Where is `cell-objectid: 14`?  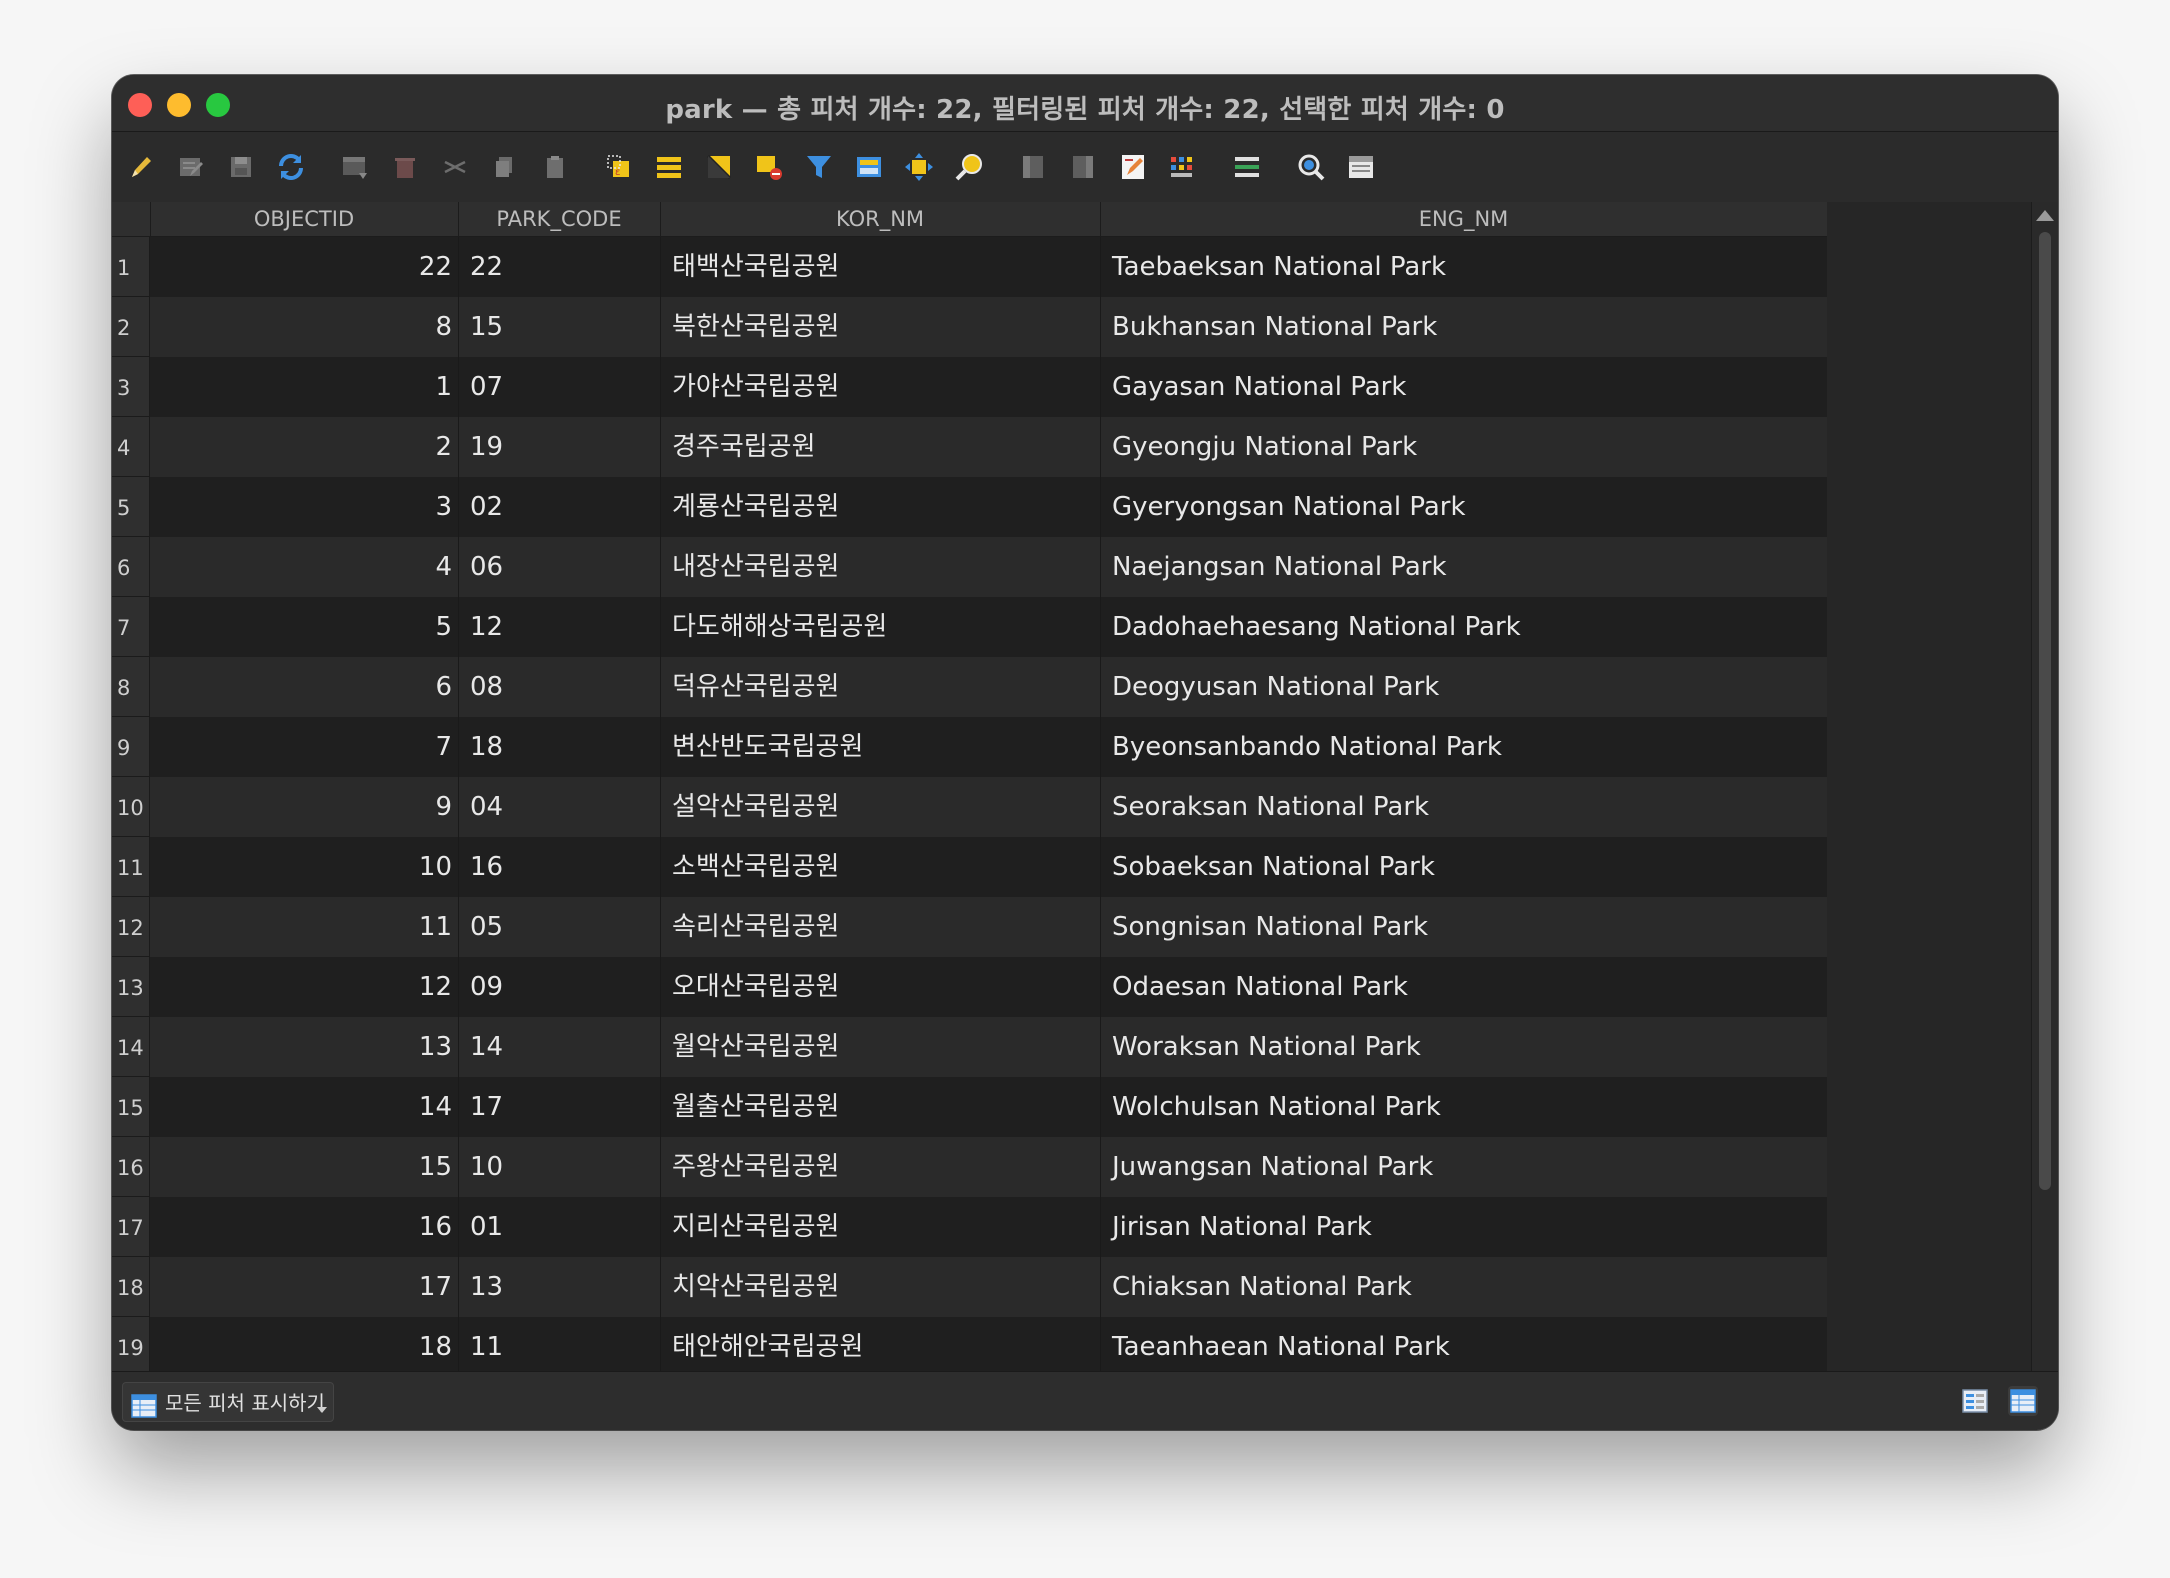
cell-objectid: 14 is located at coordinates (304, 1107).